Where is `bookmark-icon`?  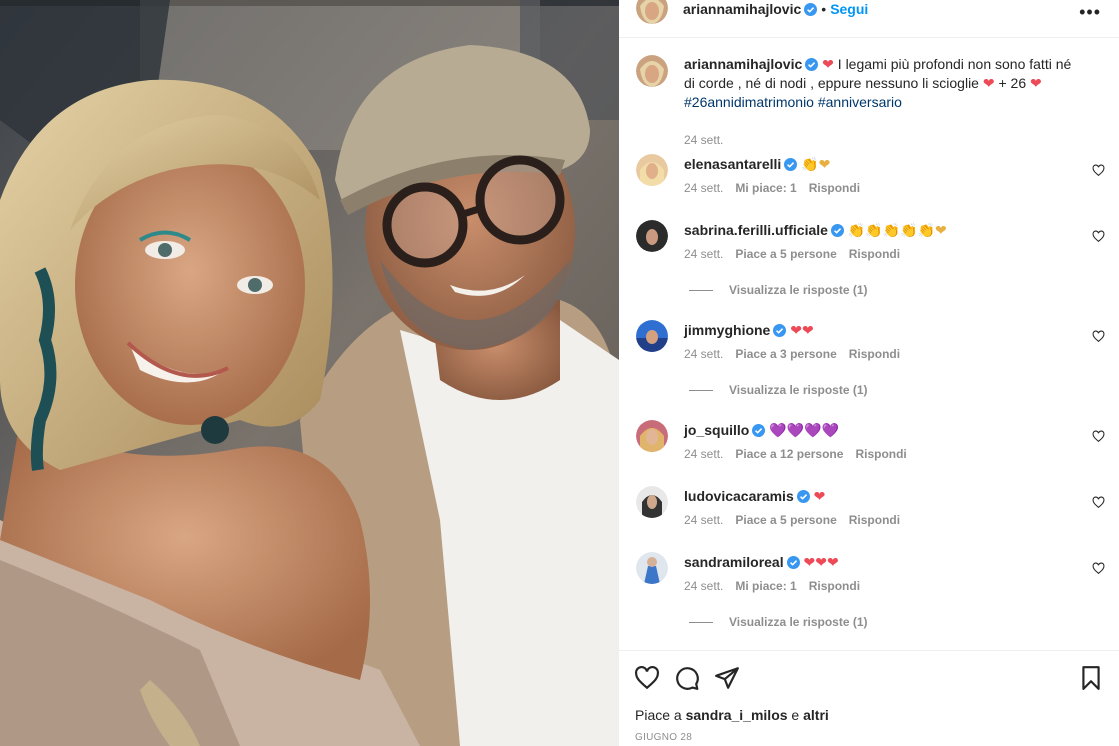
bookmark-icon is located at coordinates (1091, 678).